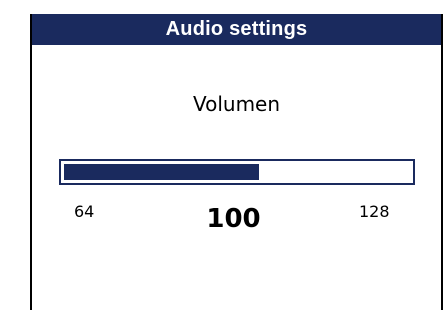  What do you see at coordinates (236, 104) in the screenshot?
I see `volume-label: Volumen` at bounding box center [236, 104].